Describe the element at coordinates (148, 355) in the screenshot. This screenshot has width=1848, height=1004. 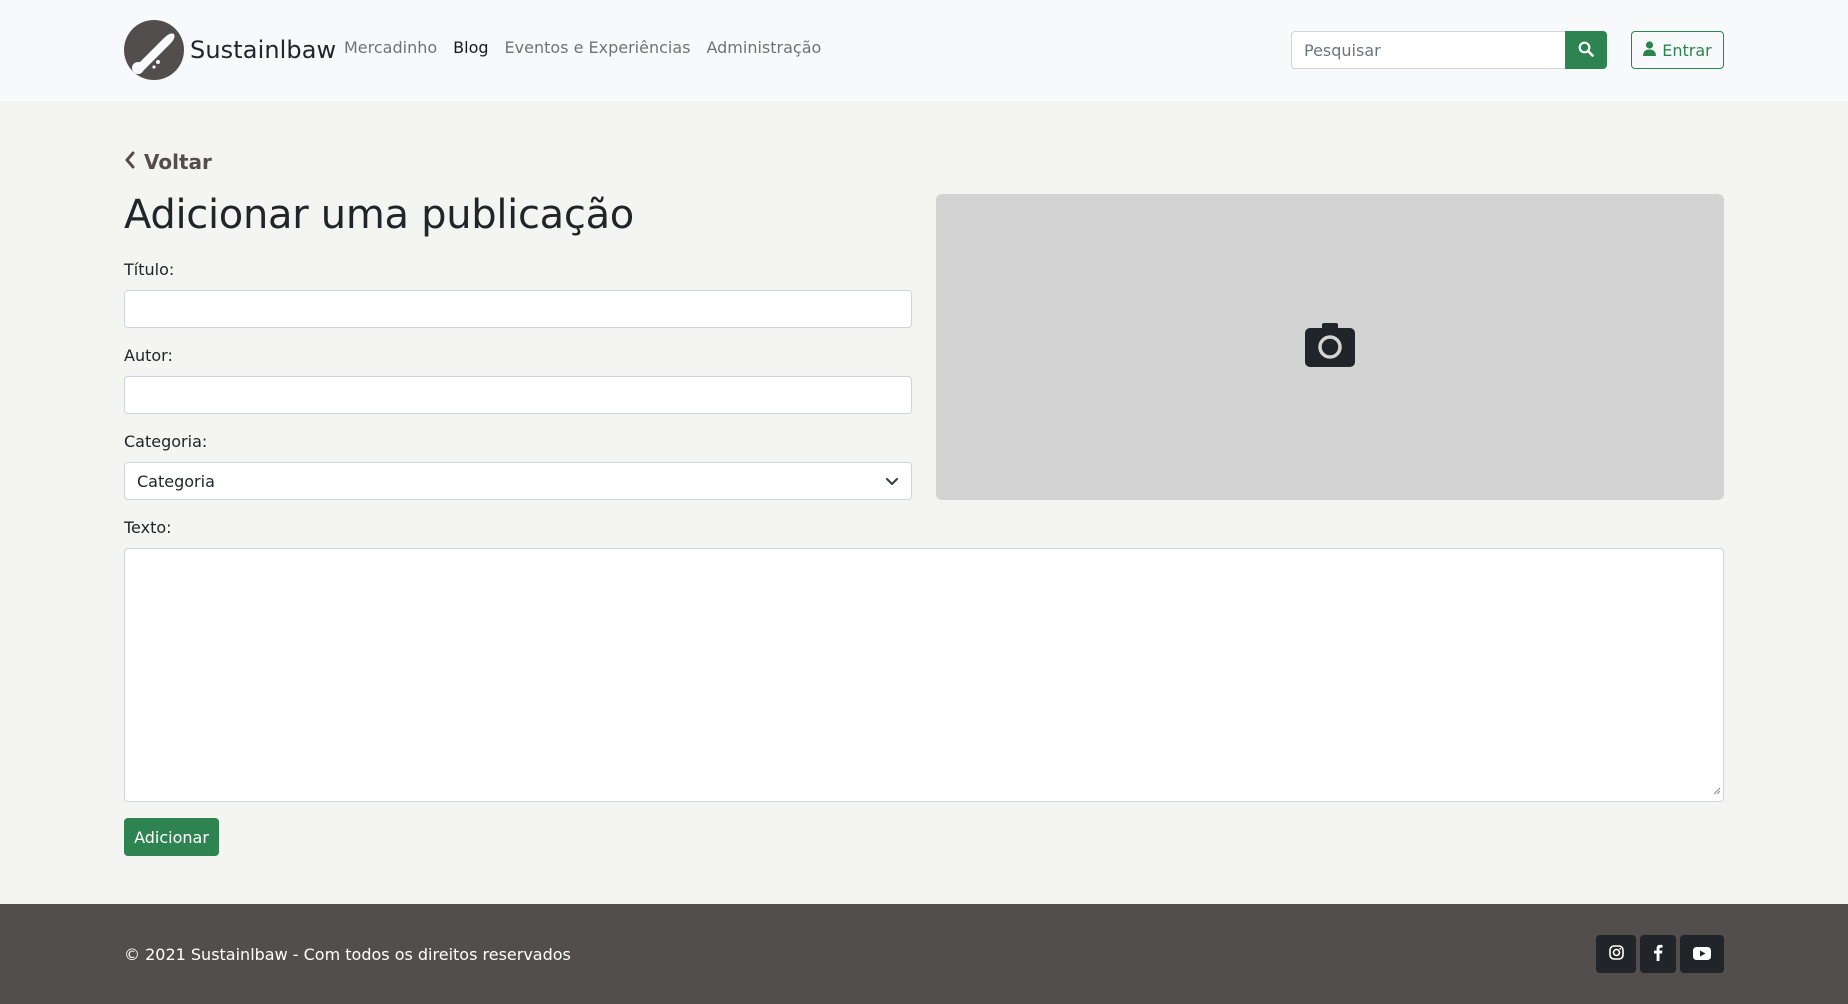
I see `author-label: Autor:` at that location.